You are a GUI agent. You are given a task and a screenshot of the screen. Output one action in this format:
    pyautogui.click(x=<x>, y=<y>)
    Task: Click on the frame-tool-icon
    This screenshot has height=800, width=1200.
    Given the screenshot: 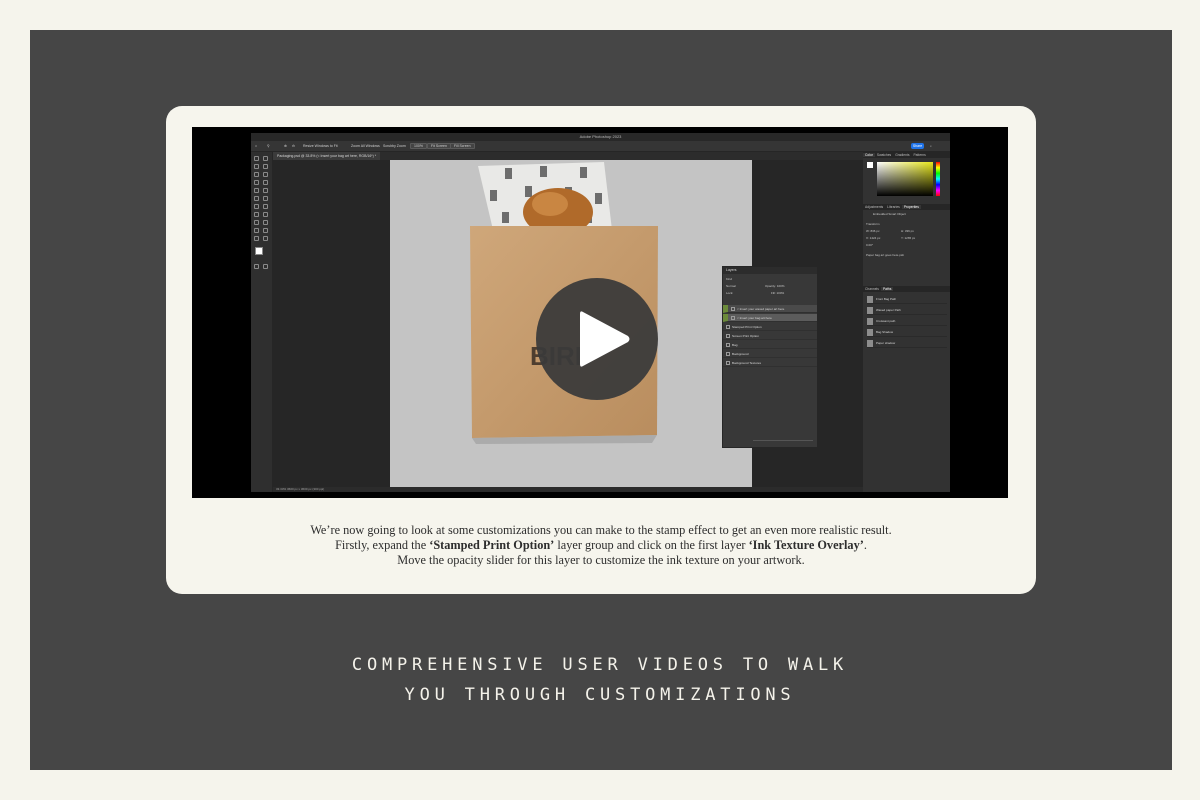 What is the action you would take?
    pyautogui.click(x=265, y=174)
    